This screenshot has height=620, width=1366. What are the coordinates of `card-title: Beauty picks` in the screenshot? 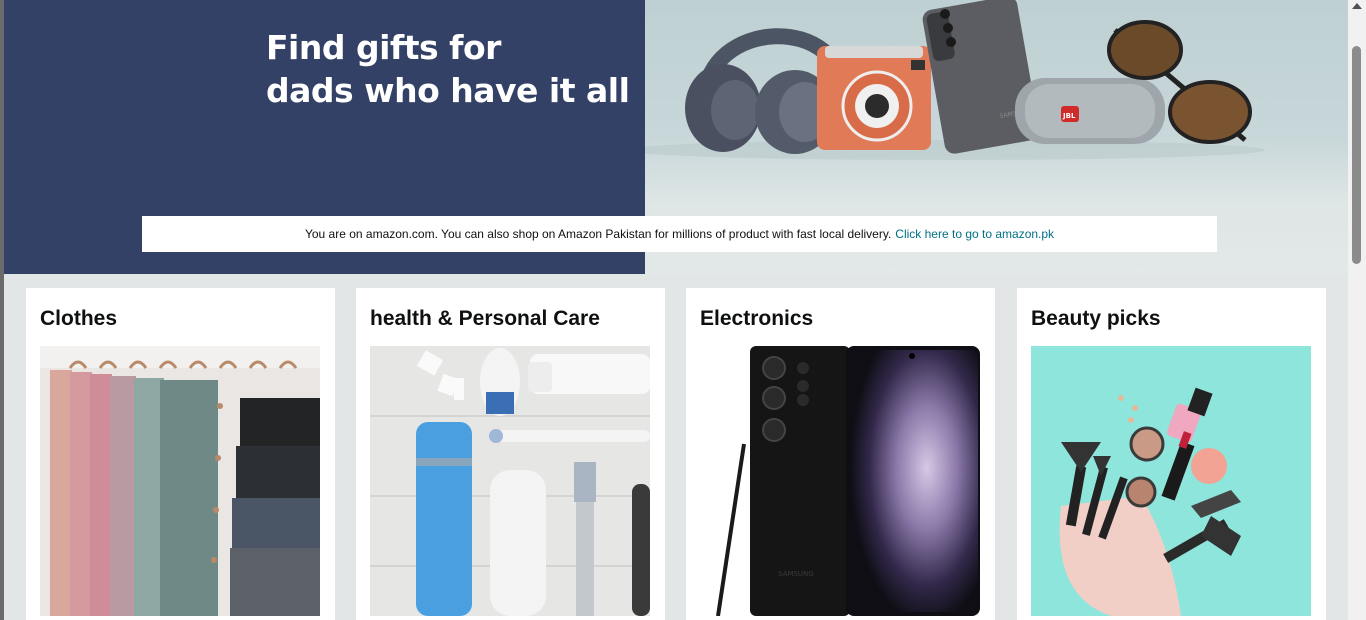 It's located at (1096, 319).